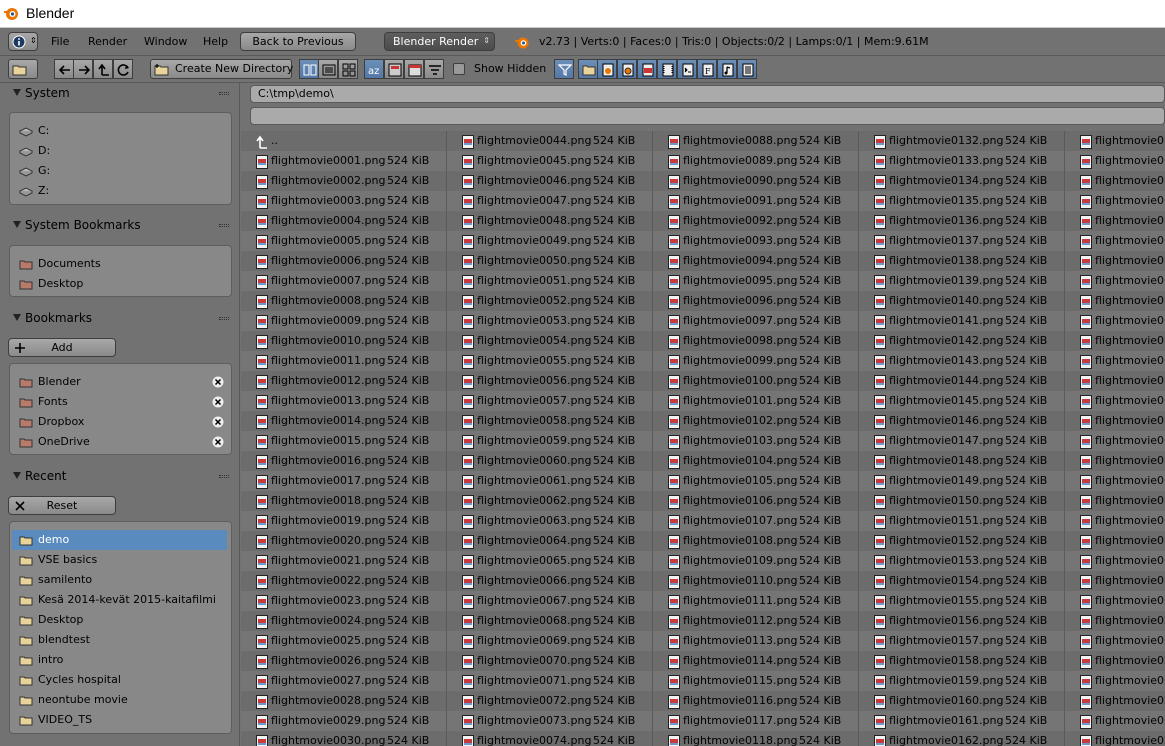 The height and width of the screenshot is (746, 1165). Describe the element at coordinates (344, 221) in the screenshot. I see `file-item: flightmovie0004.png 524 KiB` at that location.